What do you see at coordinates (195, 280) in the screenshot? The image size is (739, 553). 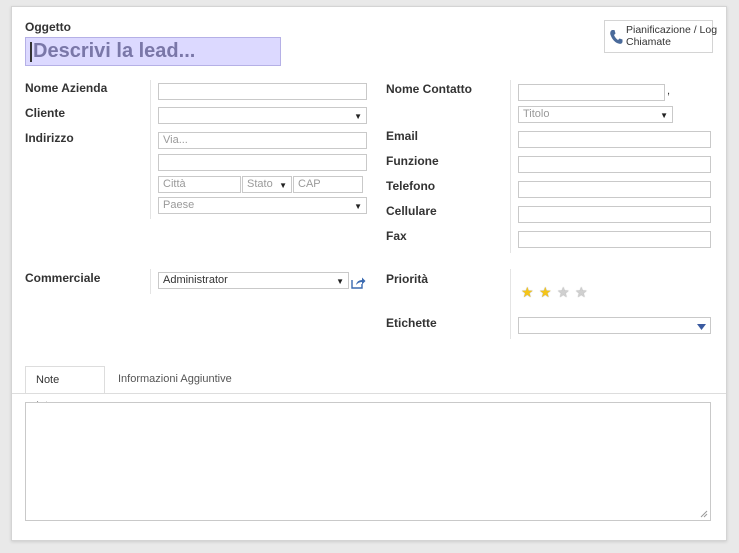 I see `salesperson-value: Administrator` at bounding box center [195, 280].